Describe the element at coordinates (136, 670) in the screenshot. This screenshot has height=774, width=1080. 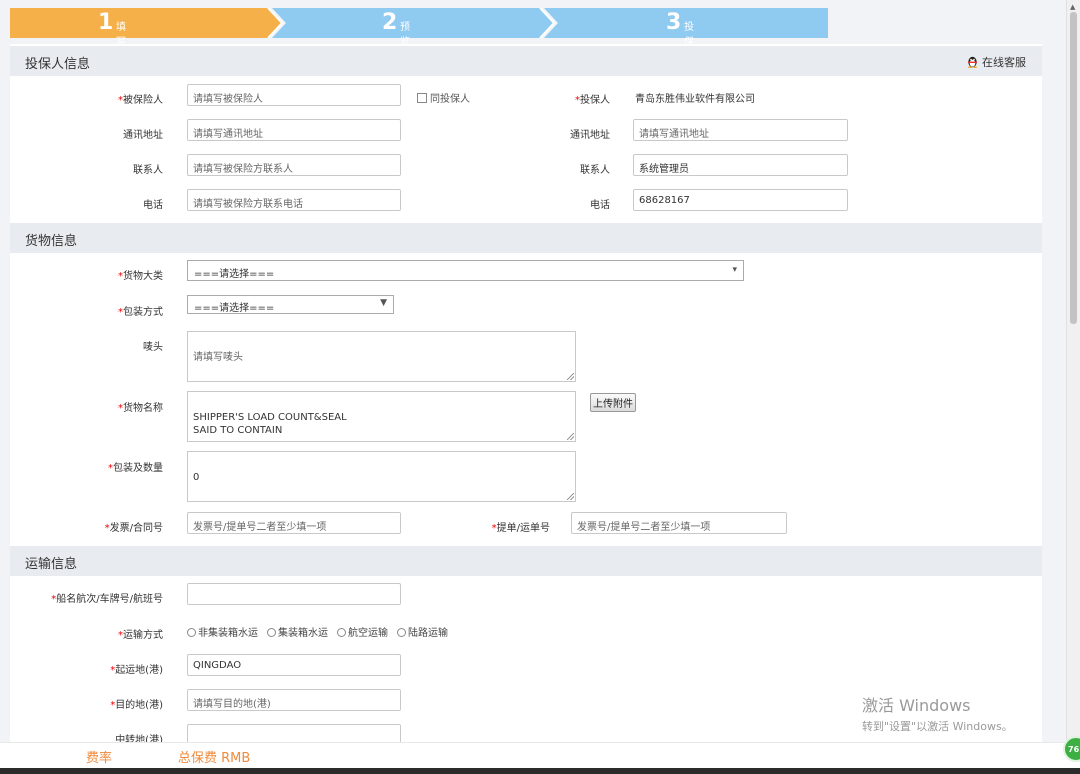
I see `origin-label: *起运地(港)` at that location.